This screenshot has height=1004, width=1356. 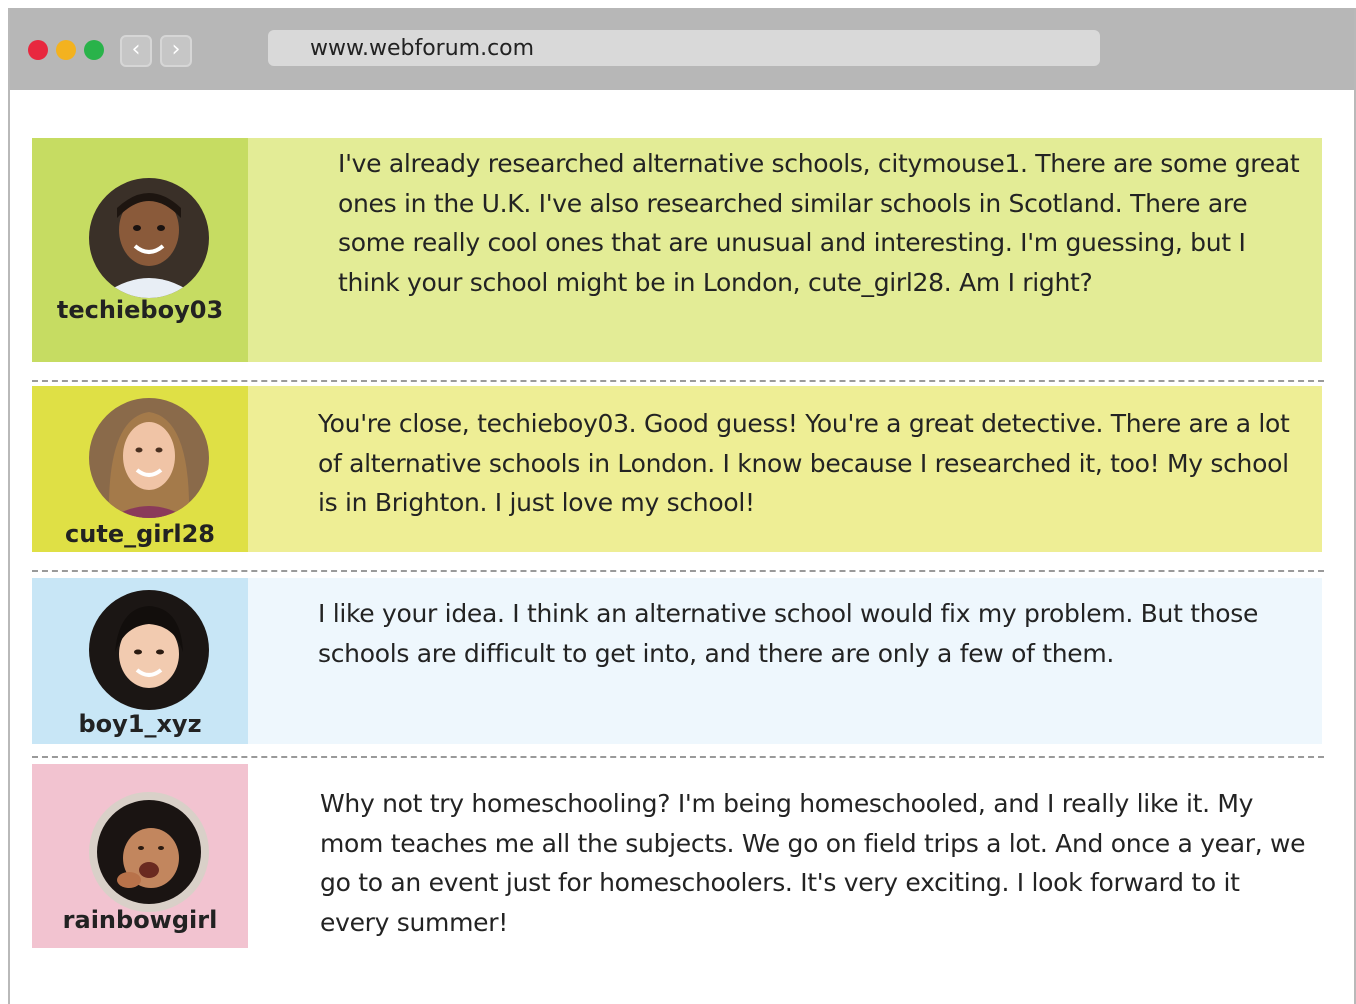 I want to click on forward-button: ›, so click(x=176, y=51).